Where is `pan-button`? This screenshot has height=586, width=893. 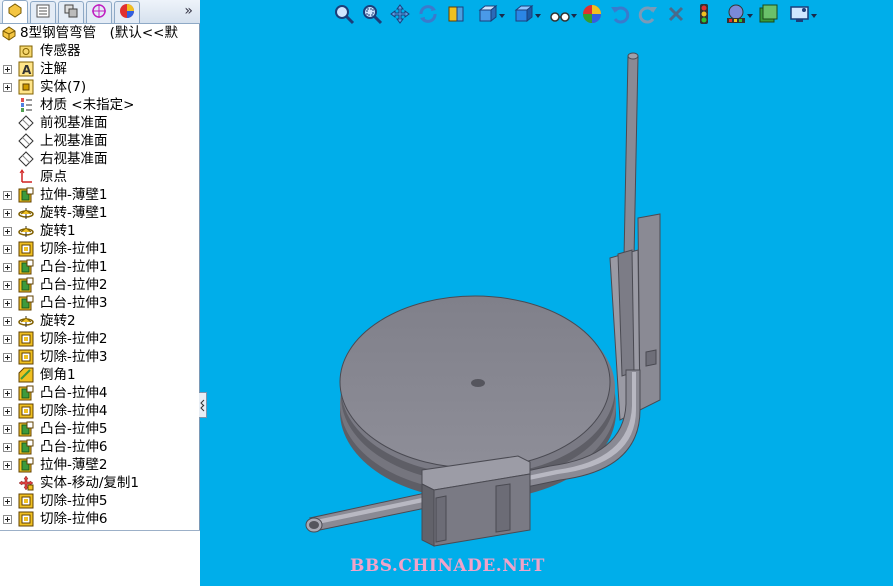
pan-button is located at coordinates (400, 16).